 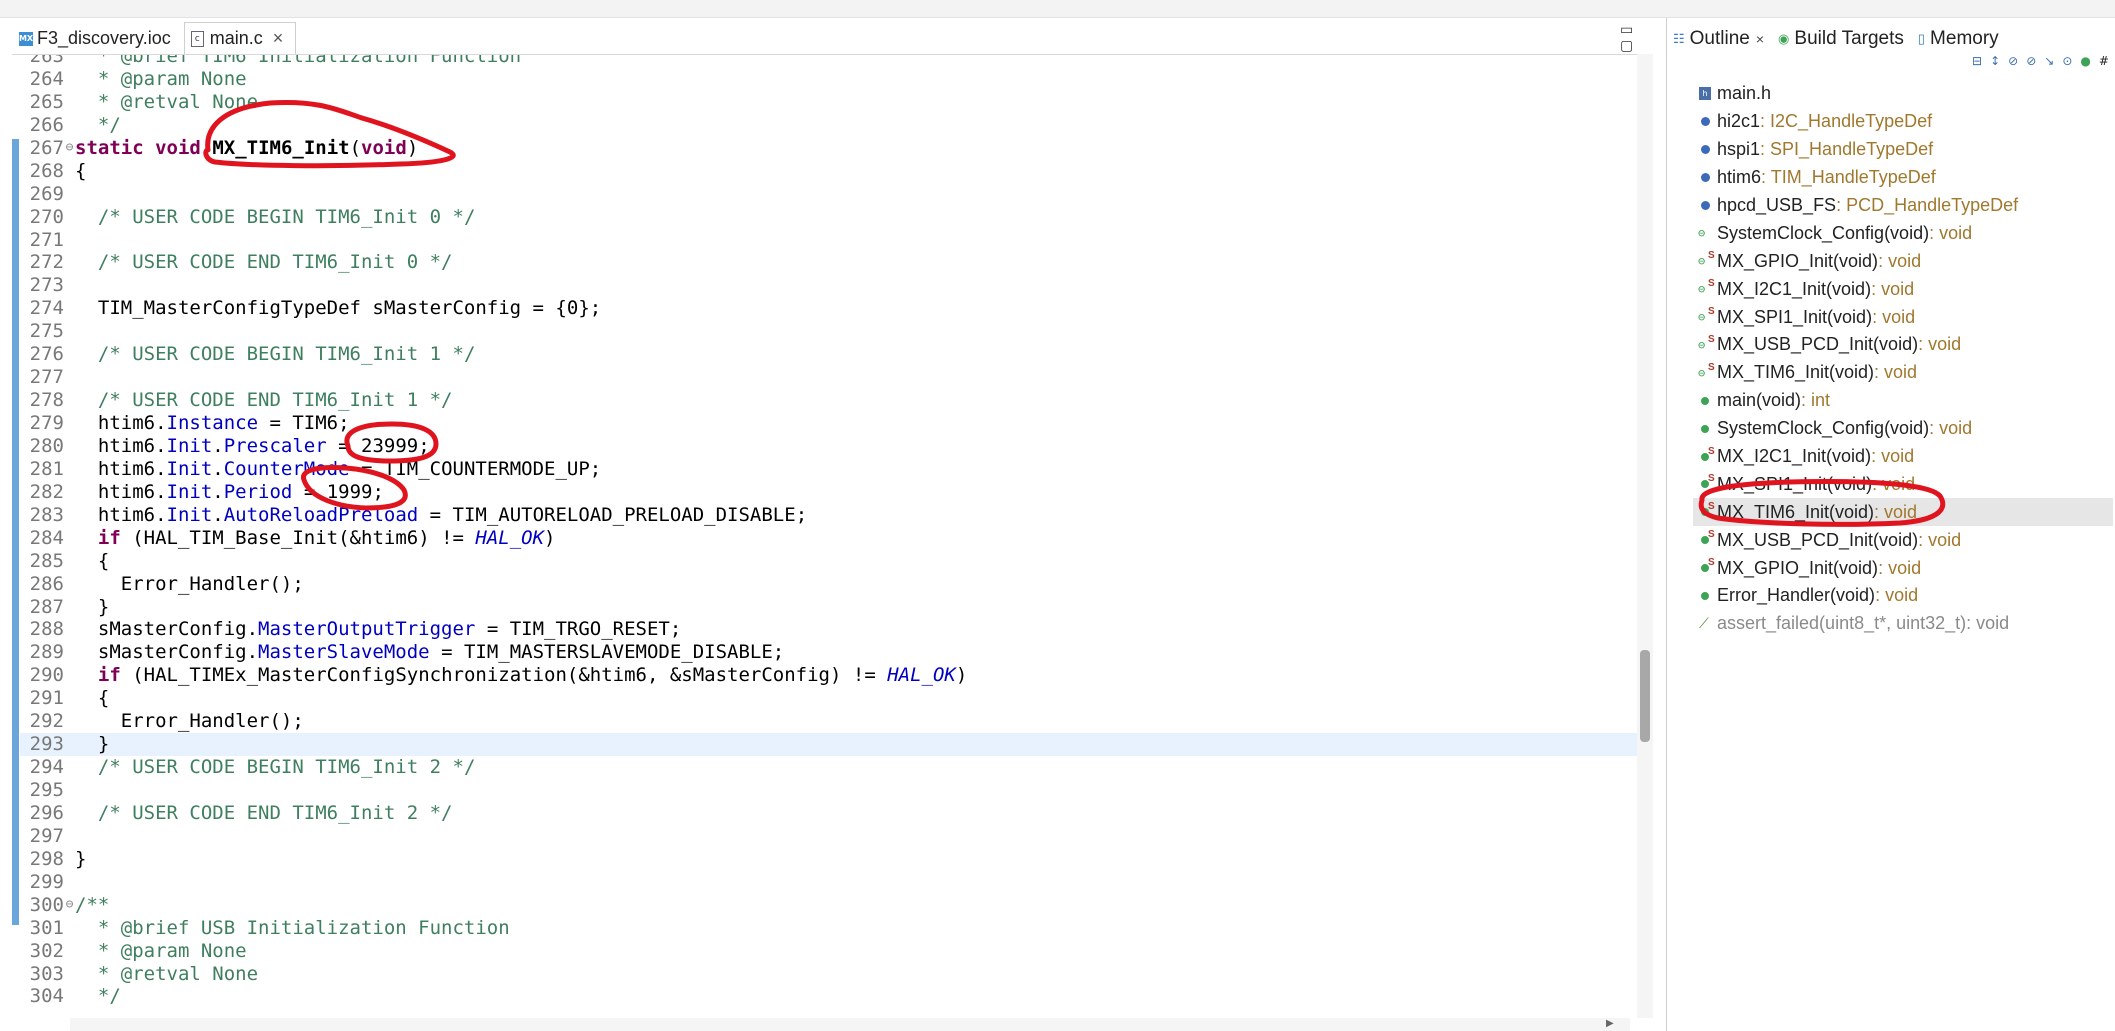 I want to click on code-line: 275, so click(x=828, y=331).